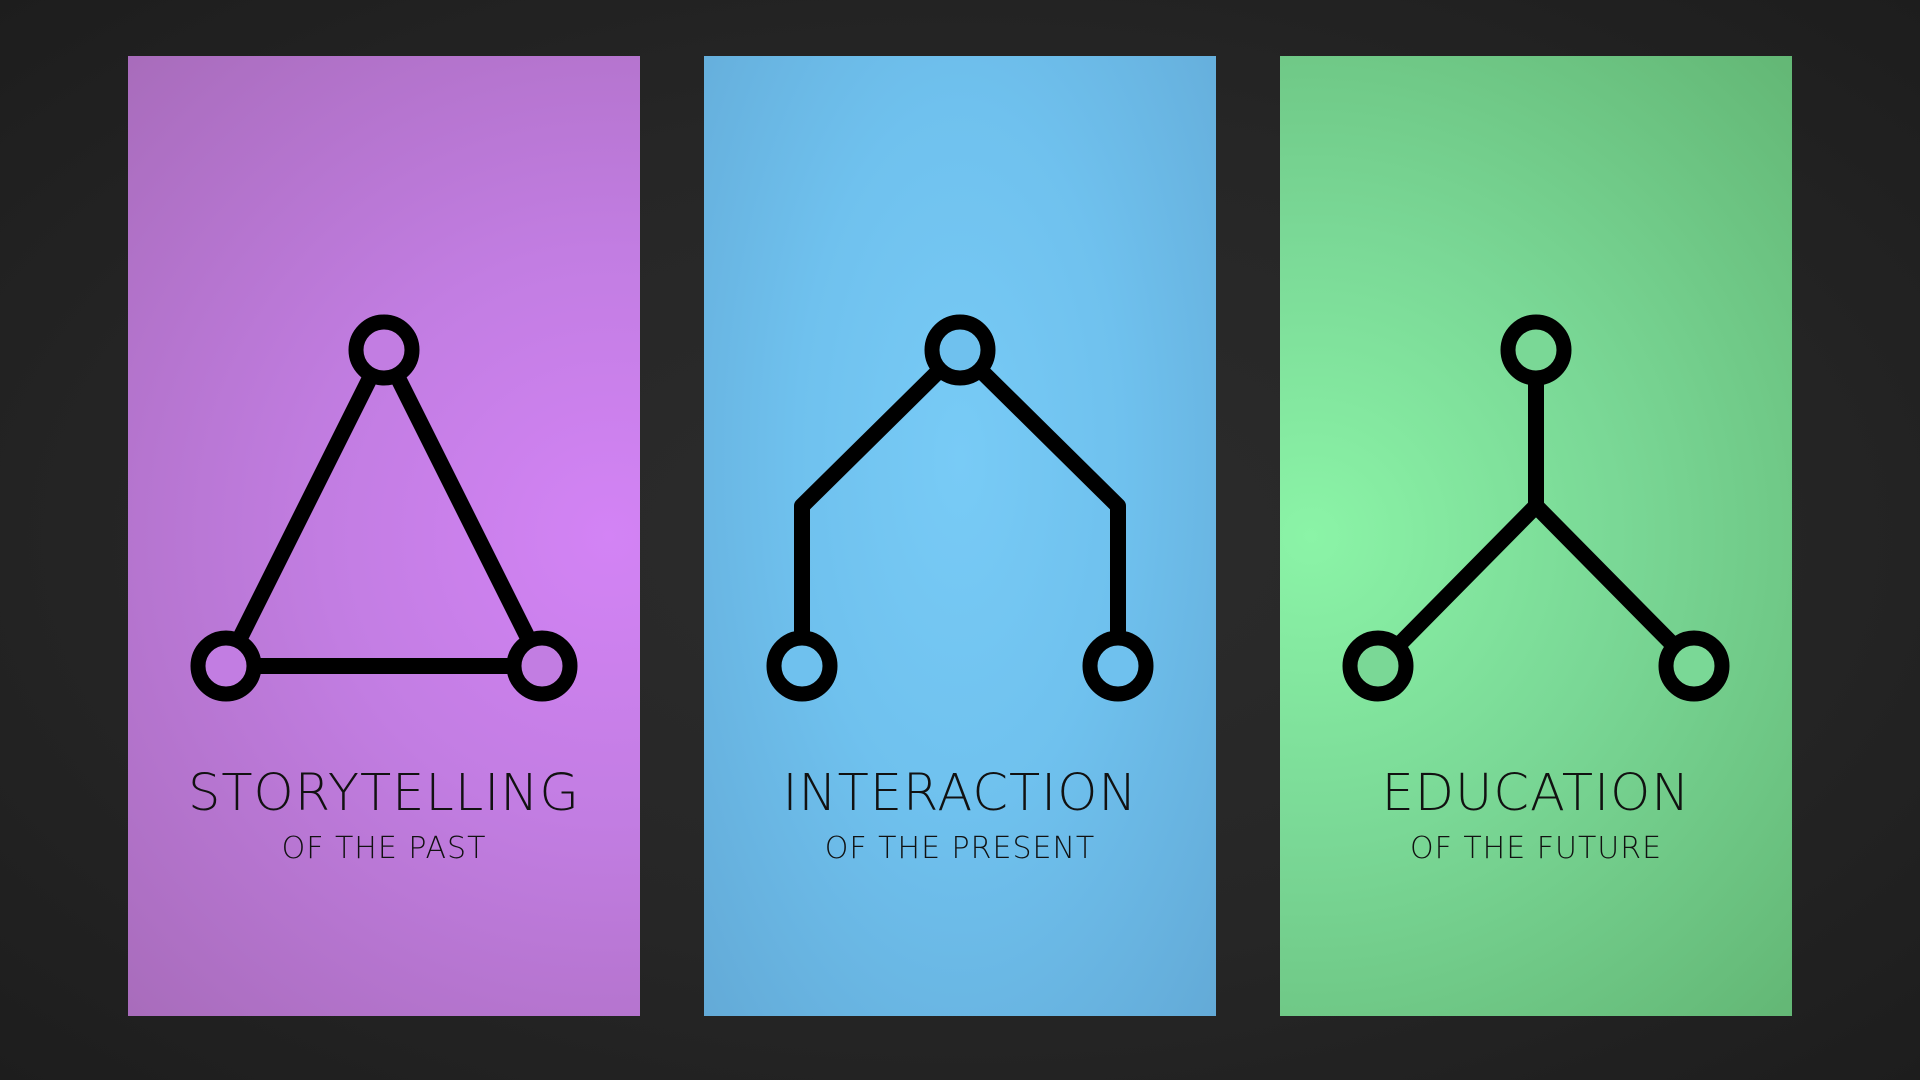 Image resolution: width=1920 pixels, height=1080 pixels. I want to click on panel-subtitle: OF THE FUTURE, so click(1536, 848).